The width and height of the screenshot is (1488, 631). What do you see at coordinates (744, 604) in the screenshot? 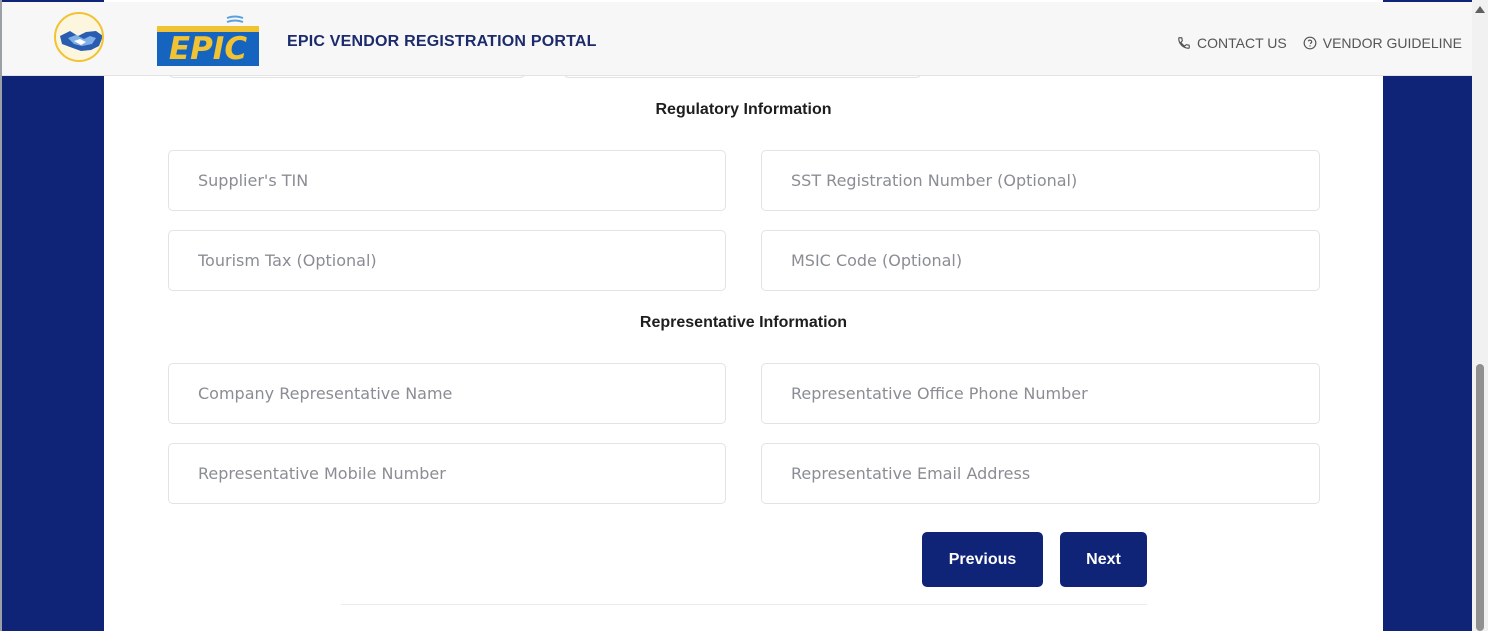
I see `form-divider` at bounding box center [744, 604].